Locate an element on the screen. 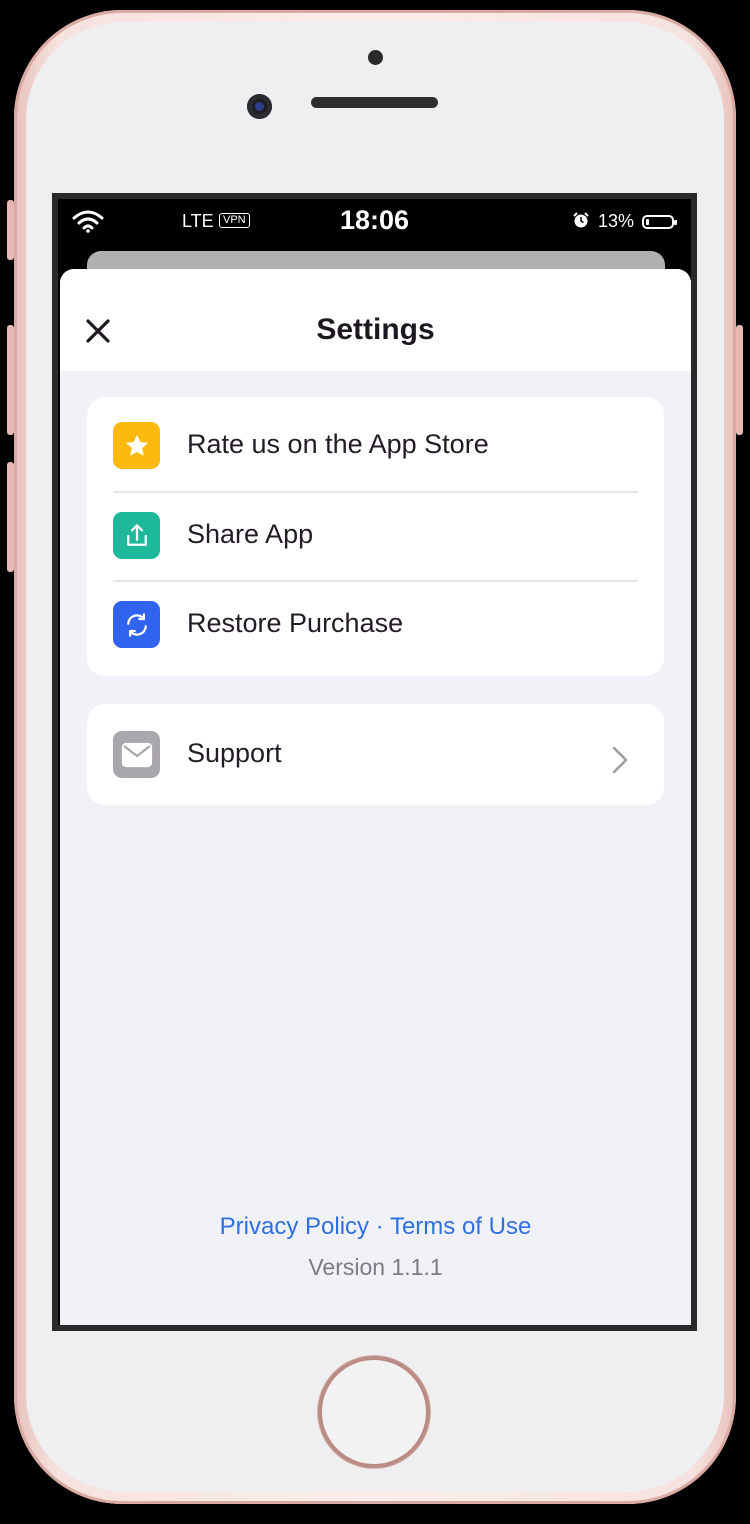 The width and height of the screenshot is (750, 1524). volume-up-button is located at coordinates (10, 380).